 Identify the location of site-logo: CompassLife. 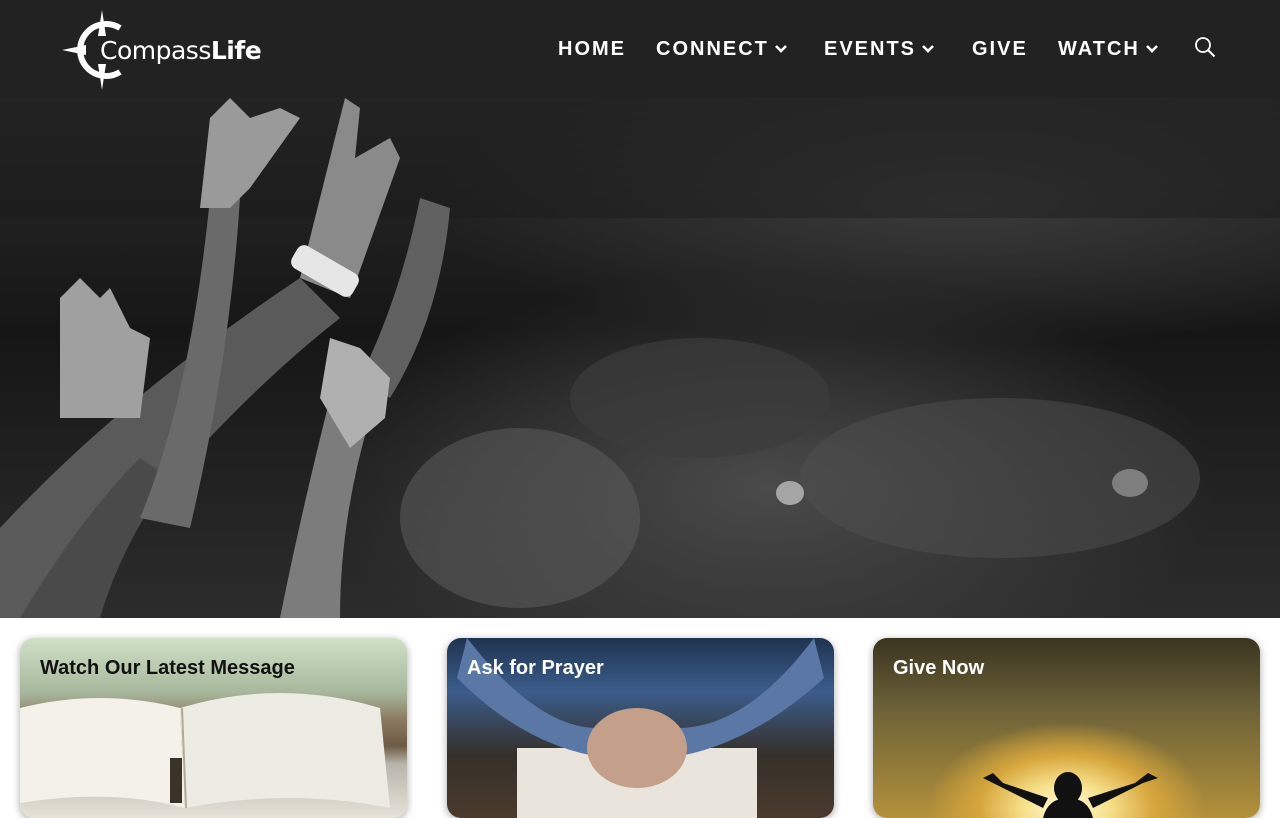
(162, 50).